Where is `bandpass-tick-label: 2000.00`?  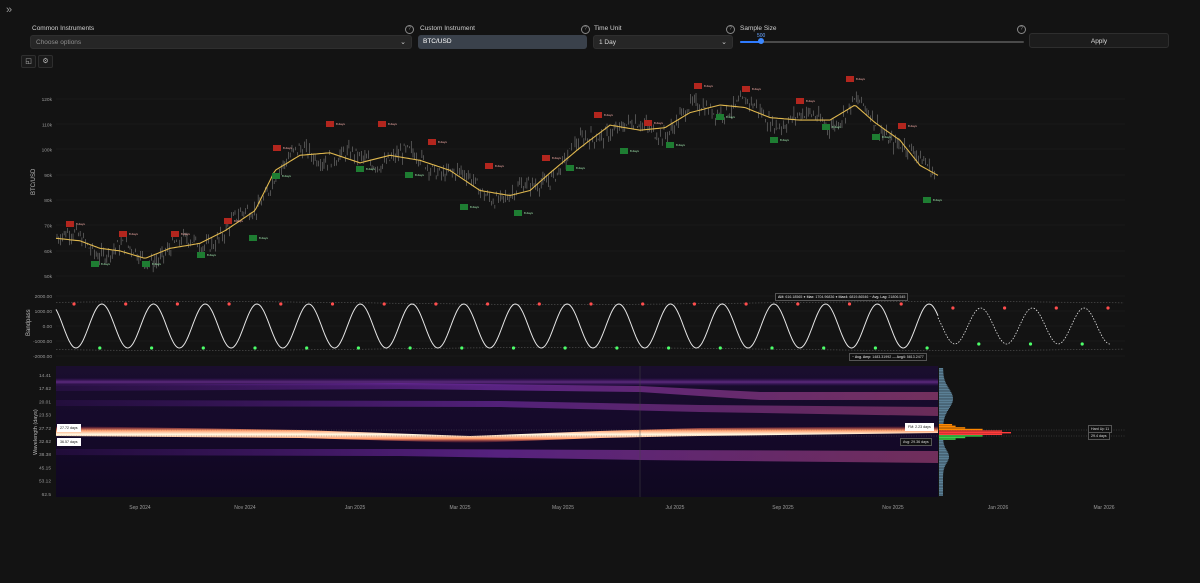 bandpass-tick-label: 2000.00 is located at coordinates (44, 297).